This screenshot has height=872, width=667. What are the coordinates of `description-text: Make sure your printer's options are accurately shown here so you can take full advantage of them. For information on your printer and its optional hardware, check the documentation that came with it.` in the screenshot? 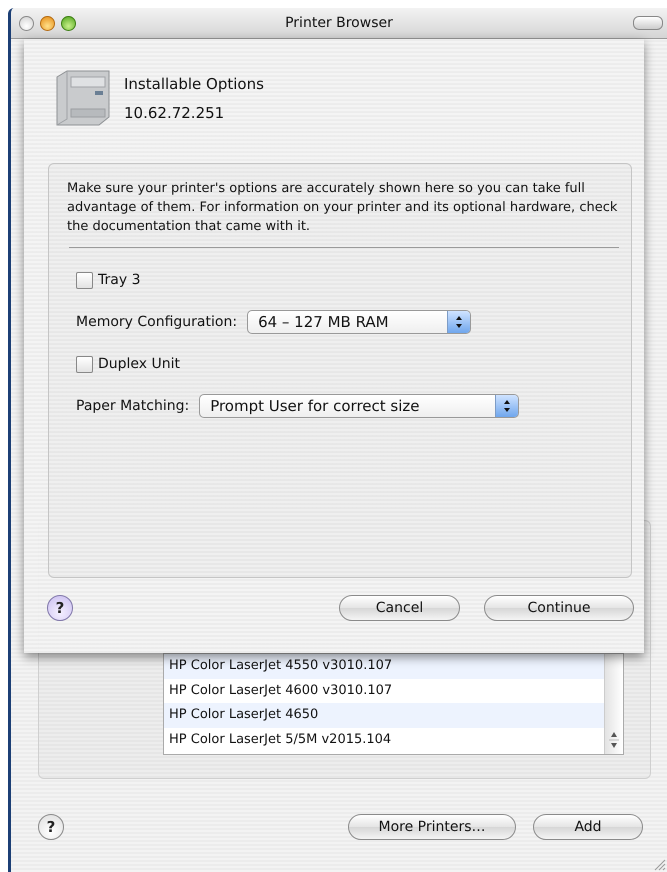 It's located at (342, 208).